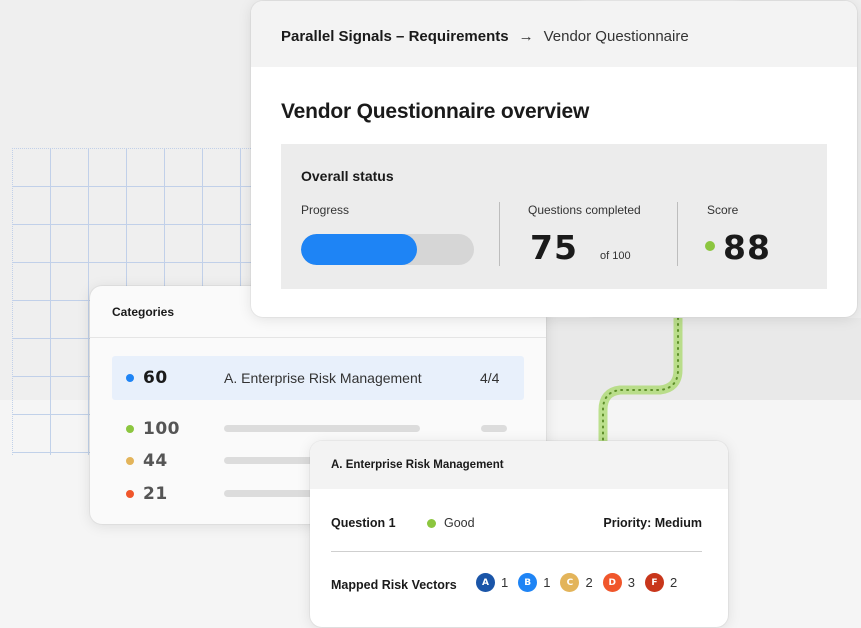 The width and height of the screenshot is (861, 628). I want to click on priority-label: Priority: Medium, so click(652, 523).